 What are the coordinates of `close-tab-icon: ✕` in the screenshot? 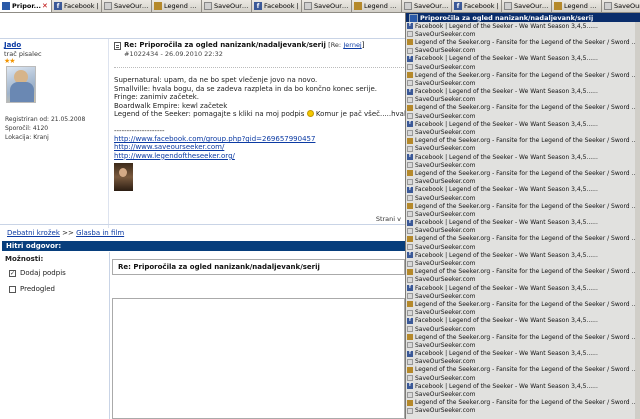 It's located at (45, 6).